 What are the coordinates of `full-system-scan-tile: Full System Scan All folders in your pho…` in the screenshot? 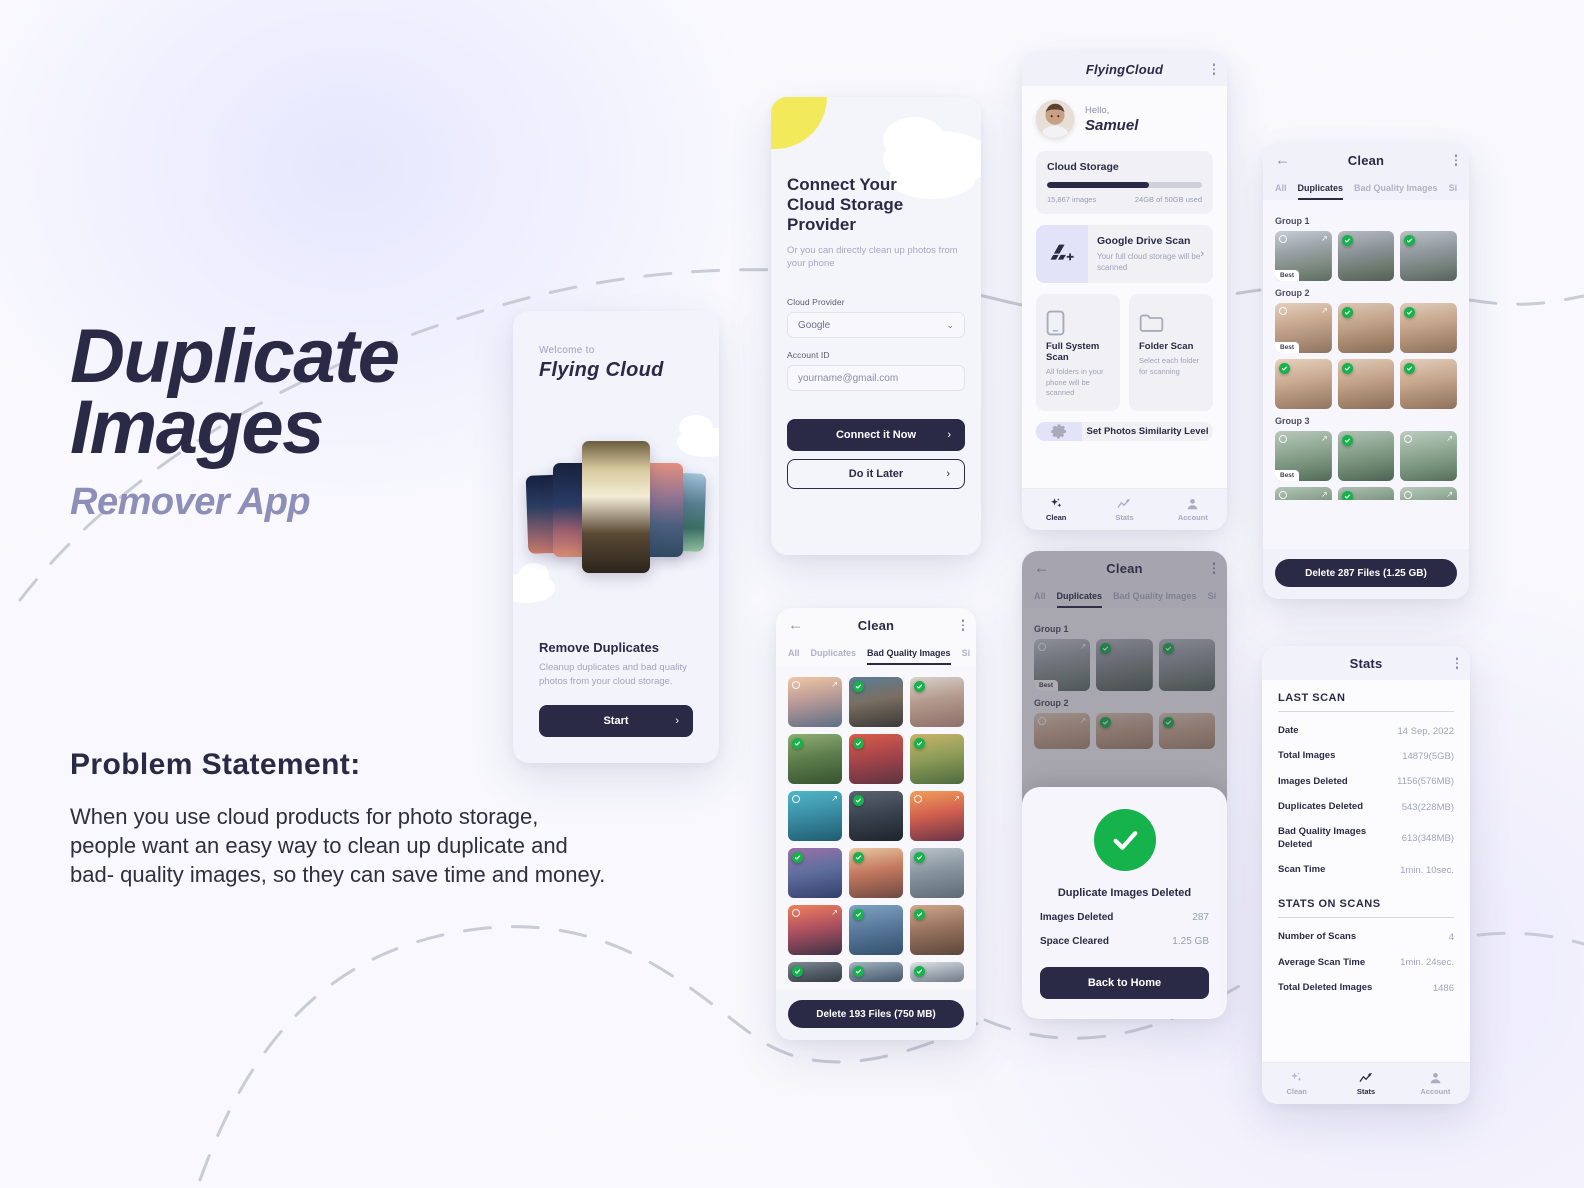 It's located at (1078, 352).